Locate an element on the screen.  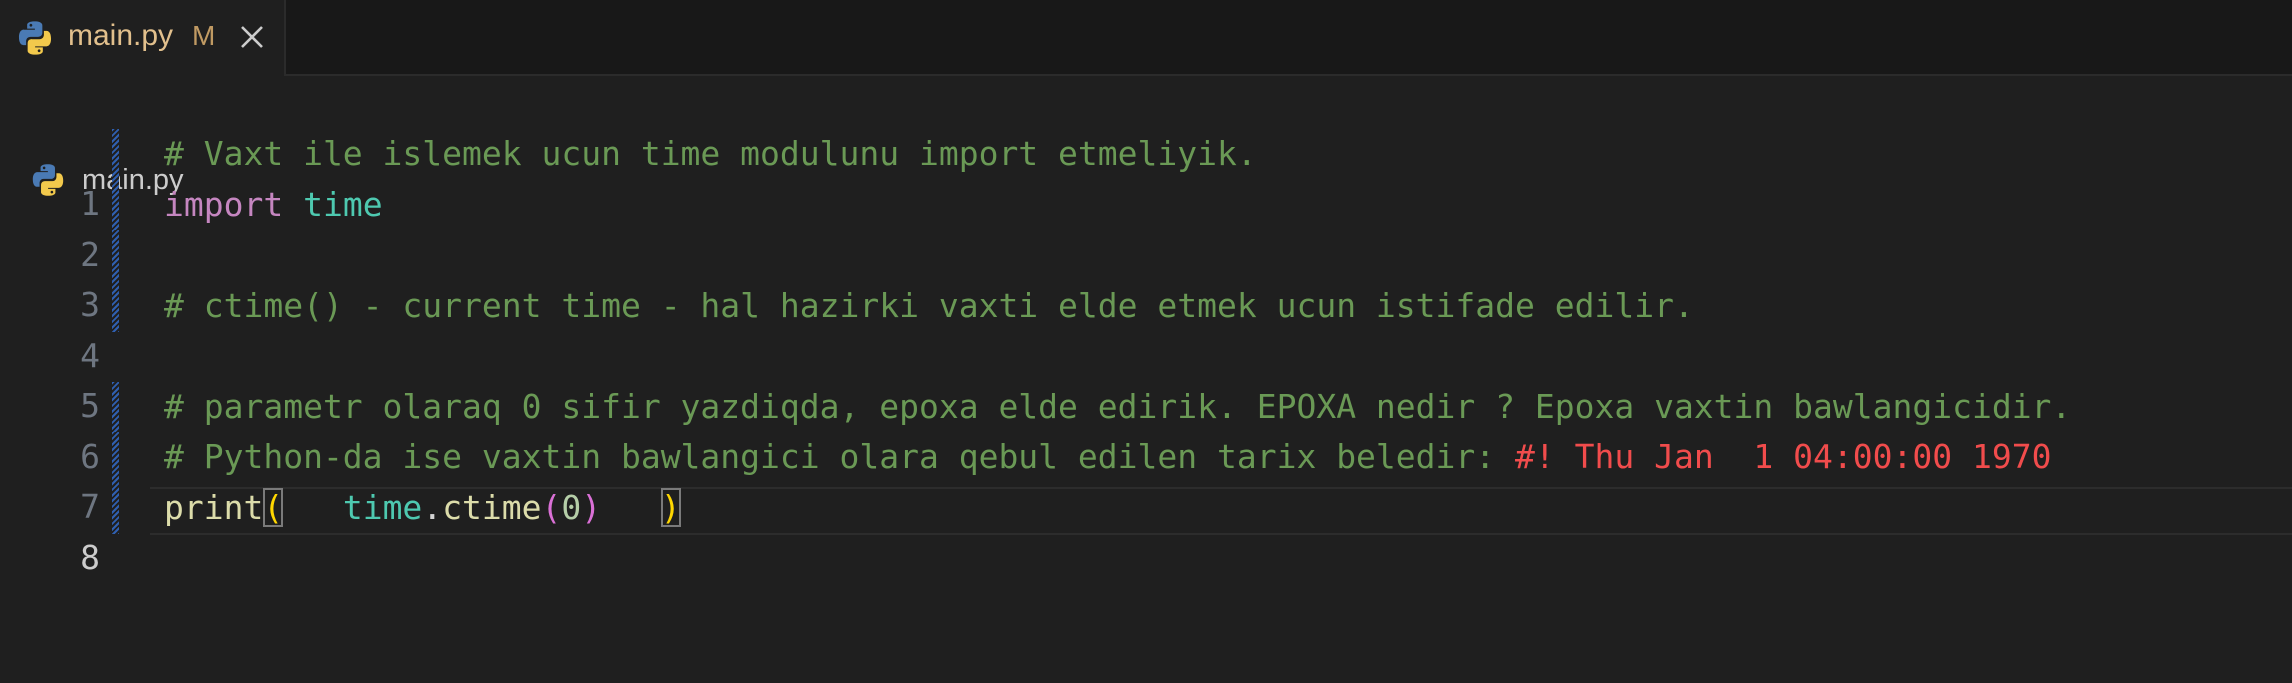
function-name: print is located at coordinates (214, 507).